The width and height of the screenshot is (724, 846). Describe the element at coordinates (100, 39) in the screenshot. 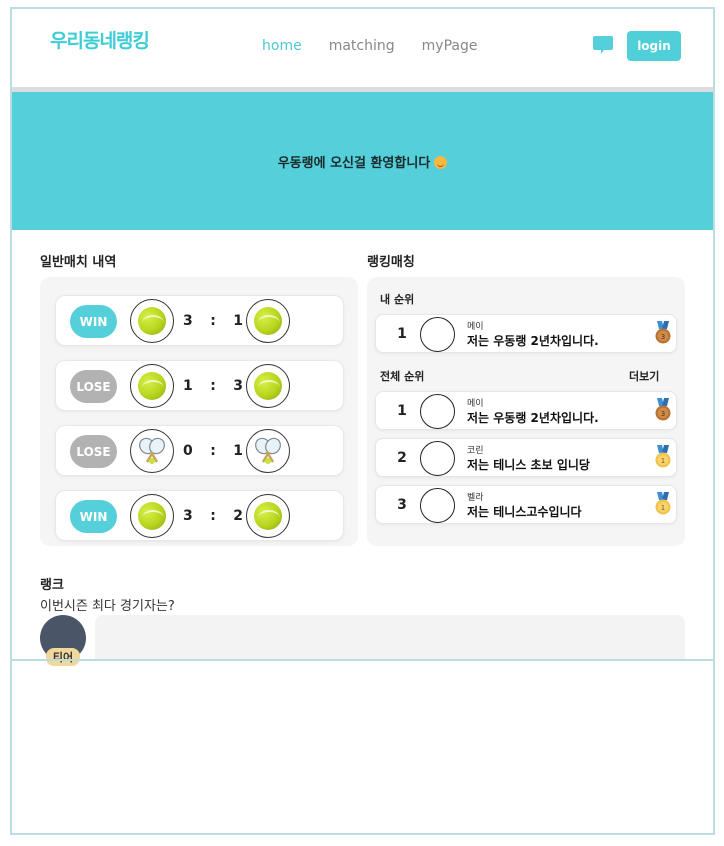

I see `app-logo: 우리동네랭킹` at that location.